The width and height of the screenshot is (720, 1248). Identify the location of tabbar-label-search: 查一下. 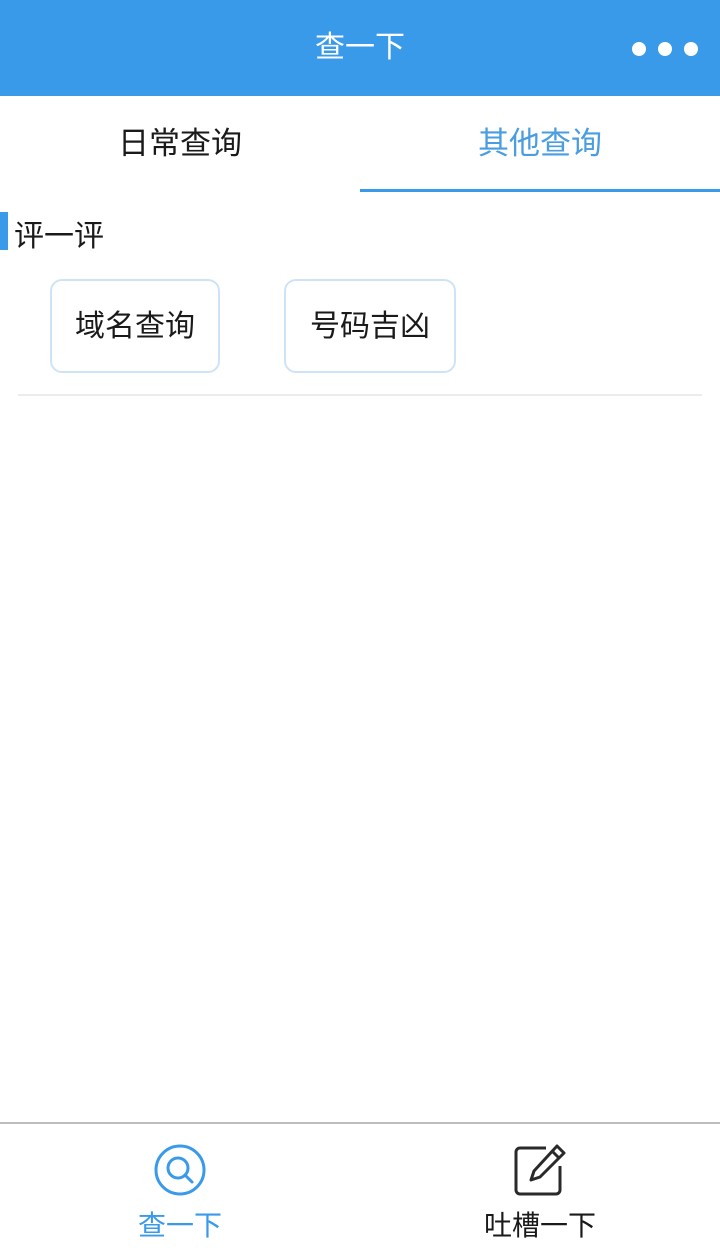
(179, 1225).